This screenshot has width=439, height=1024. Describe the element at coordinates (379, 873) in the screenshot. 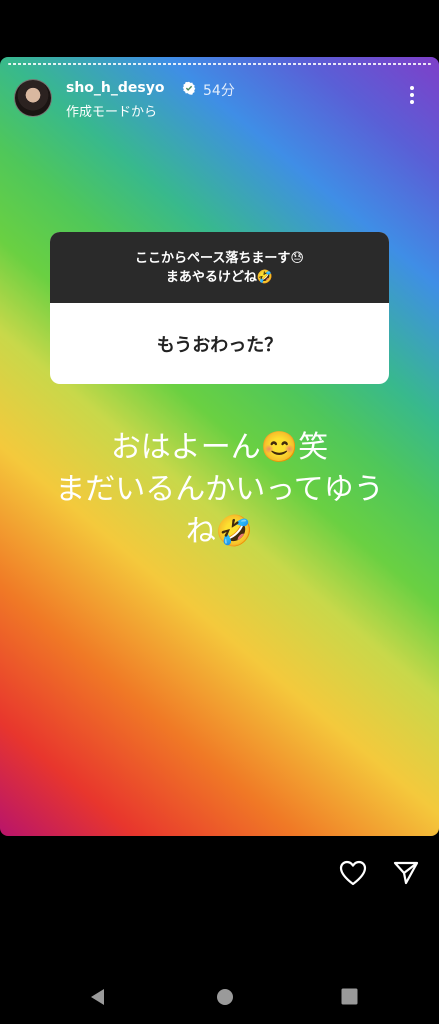

I see `story-actions` at that location.